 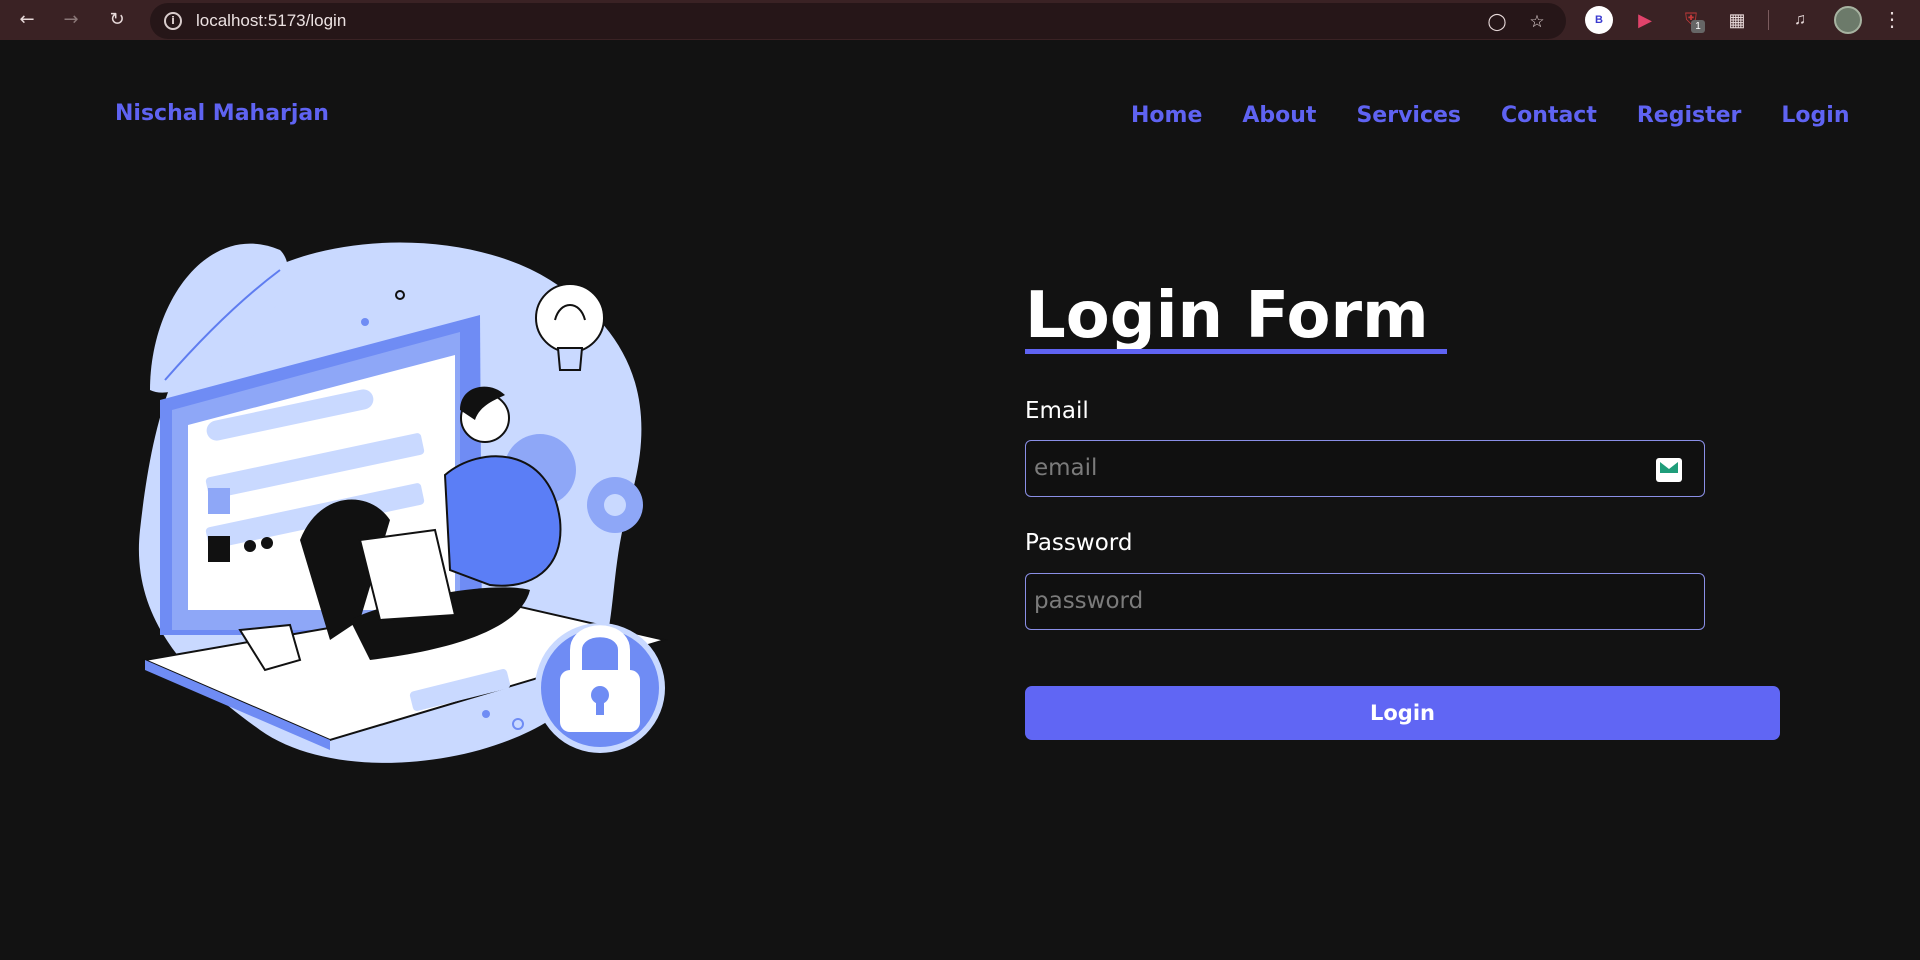 What do you see at coordinates (1365, 468) in the screenshot?
I see `email-field: email` at bounding box center [1365, 468].